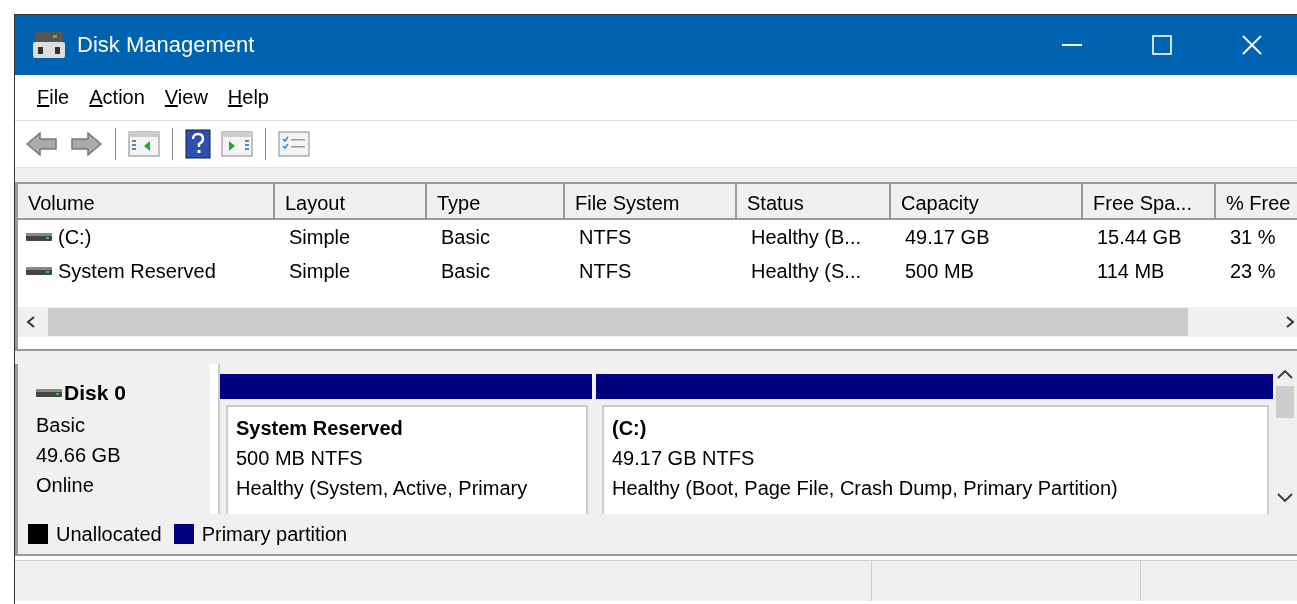 The height and width of the screenshot is (604, 1297). Describe the element at coordinates (496, 202) in the screenshot. I see `column-header: Type` at that location.